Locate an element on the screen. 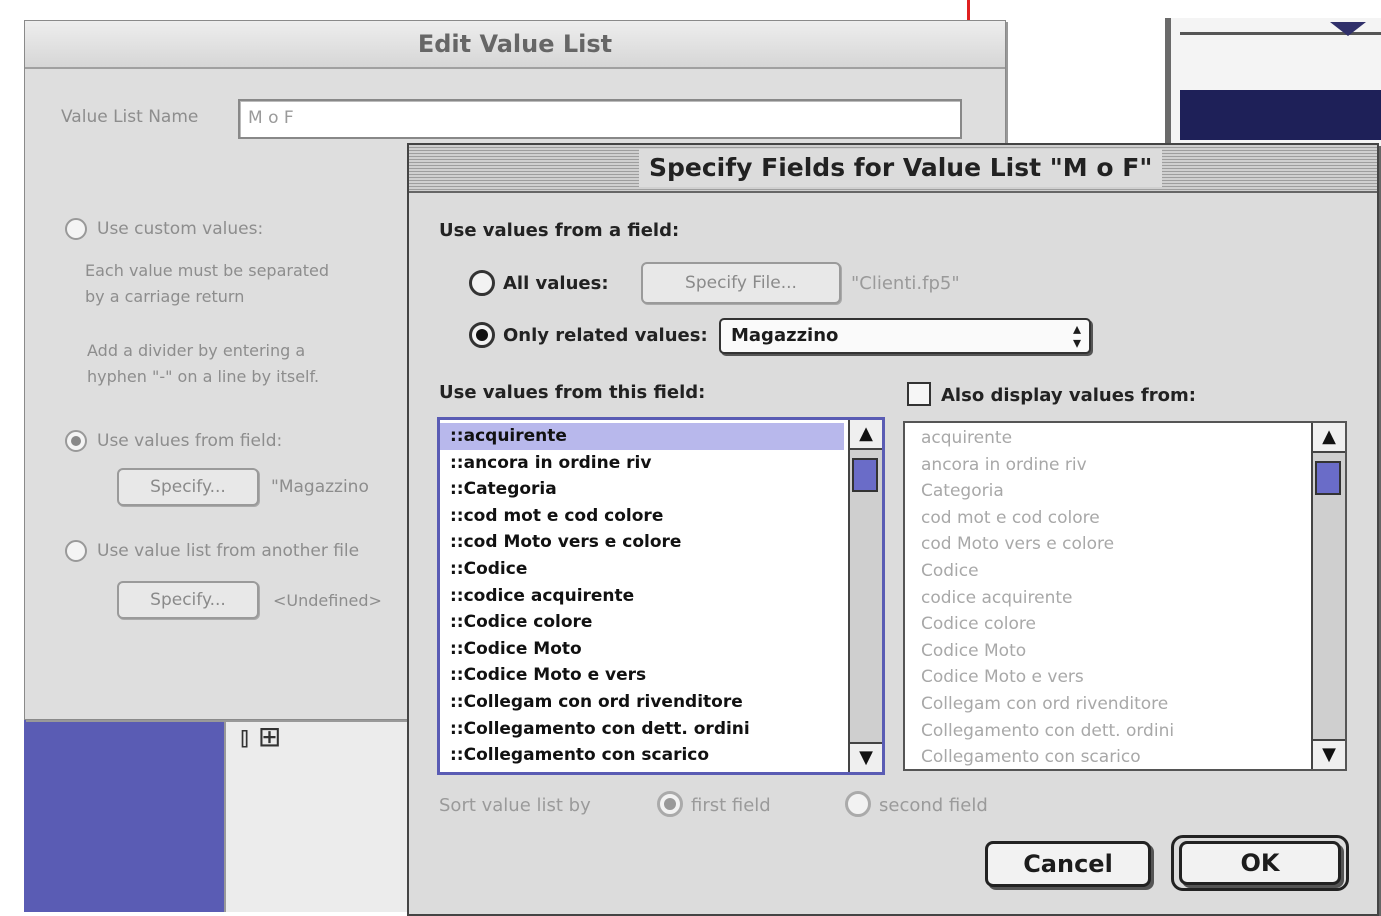  only-related-radio is located at coordinates (482, 335).